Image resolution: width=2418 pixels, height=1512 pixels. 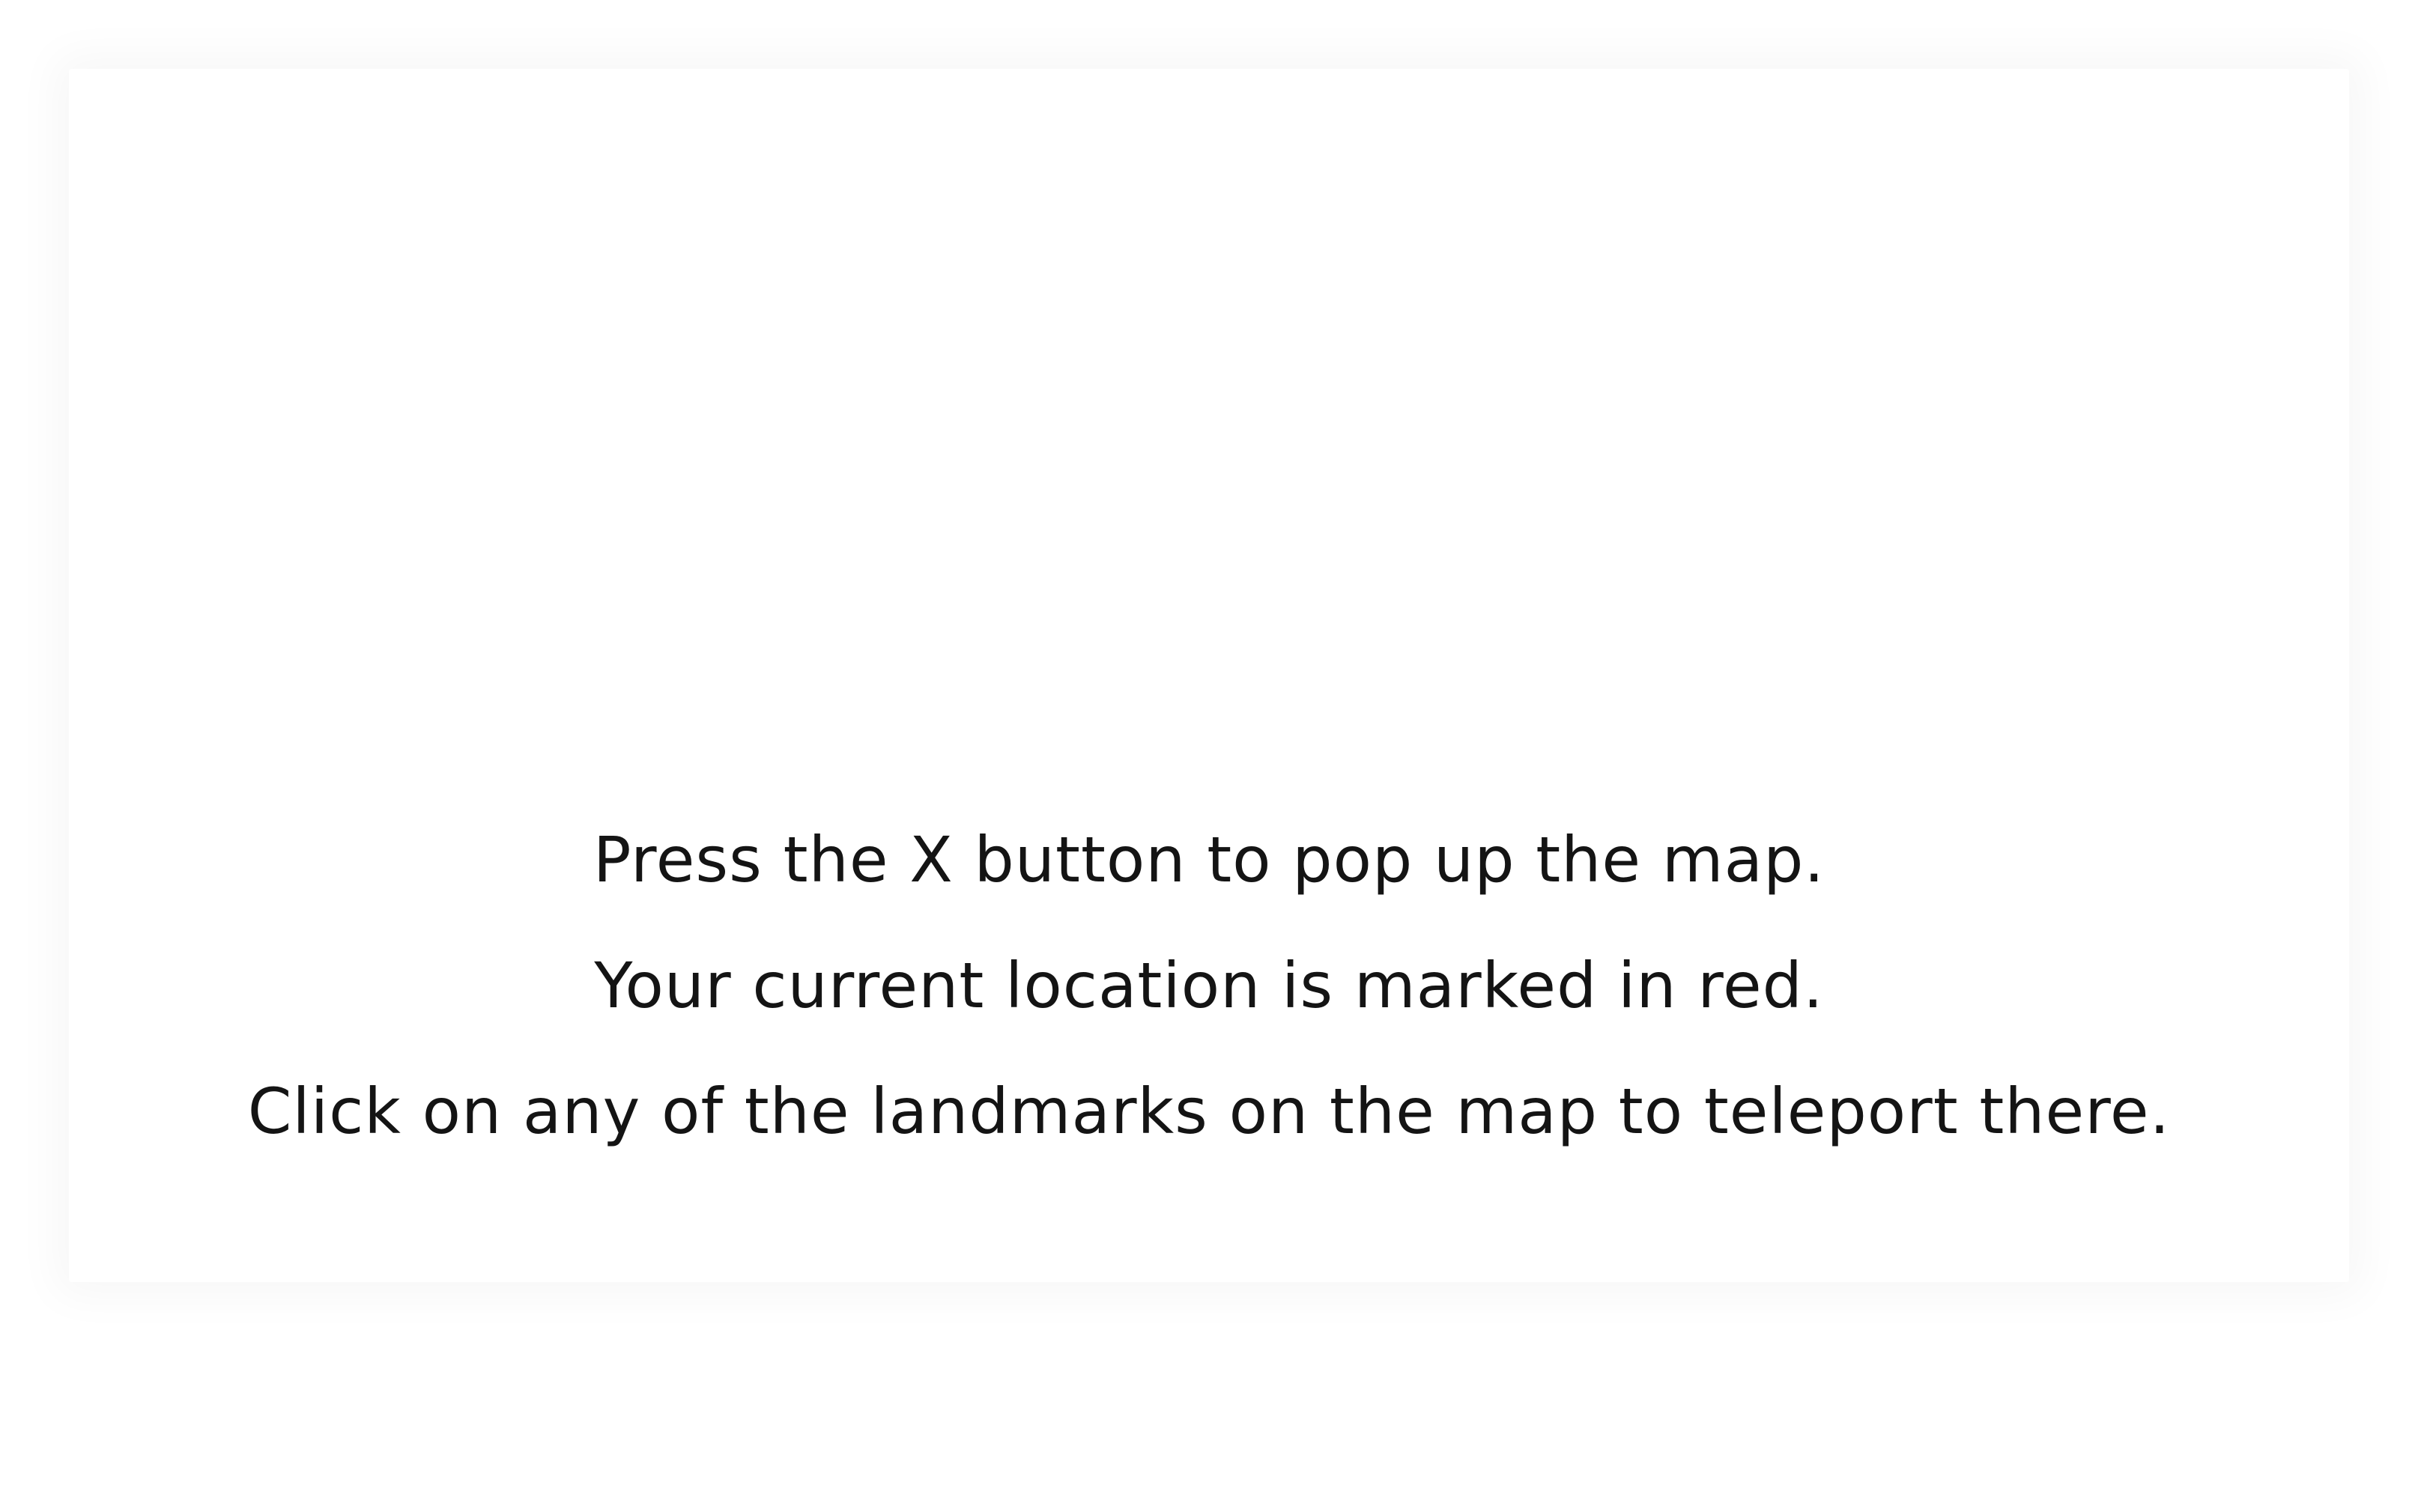 I want to click on instruction-line-current-location: Your current location is marked in red., so click(x=1209, y=985).